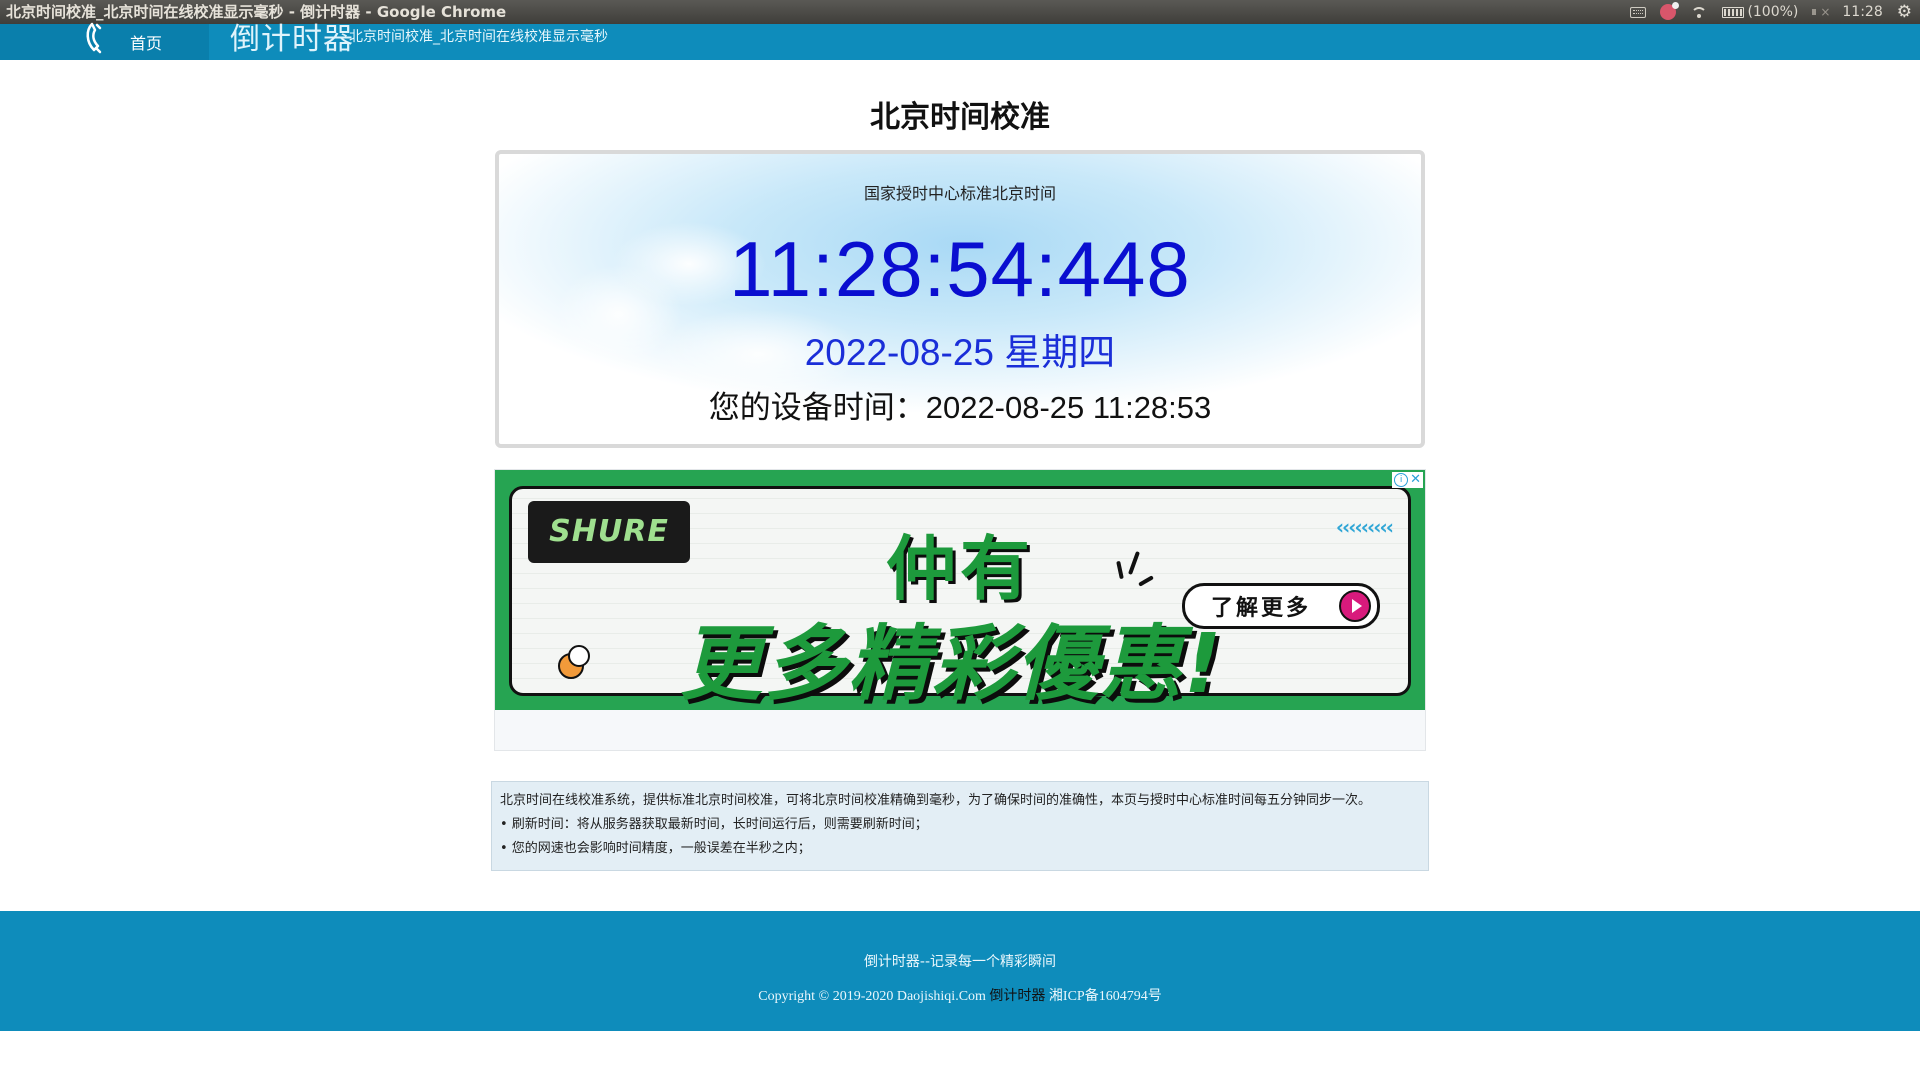 This screenshot has height=1080, width=1920. I want to click on beijing-time-display: 11:28:54:448, so click(960, 269).